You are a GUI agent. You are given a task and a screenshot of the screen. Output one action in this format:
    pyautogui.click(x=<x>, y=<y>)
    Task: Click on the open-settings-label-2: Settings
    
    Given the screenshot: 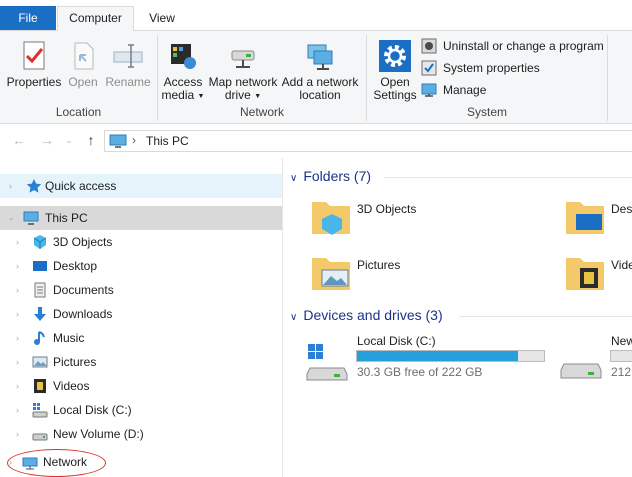 What is the action you would take?
    pyautogui.click(x=395, y=95)
    